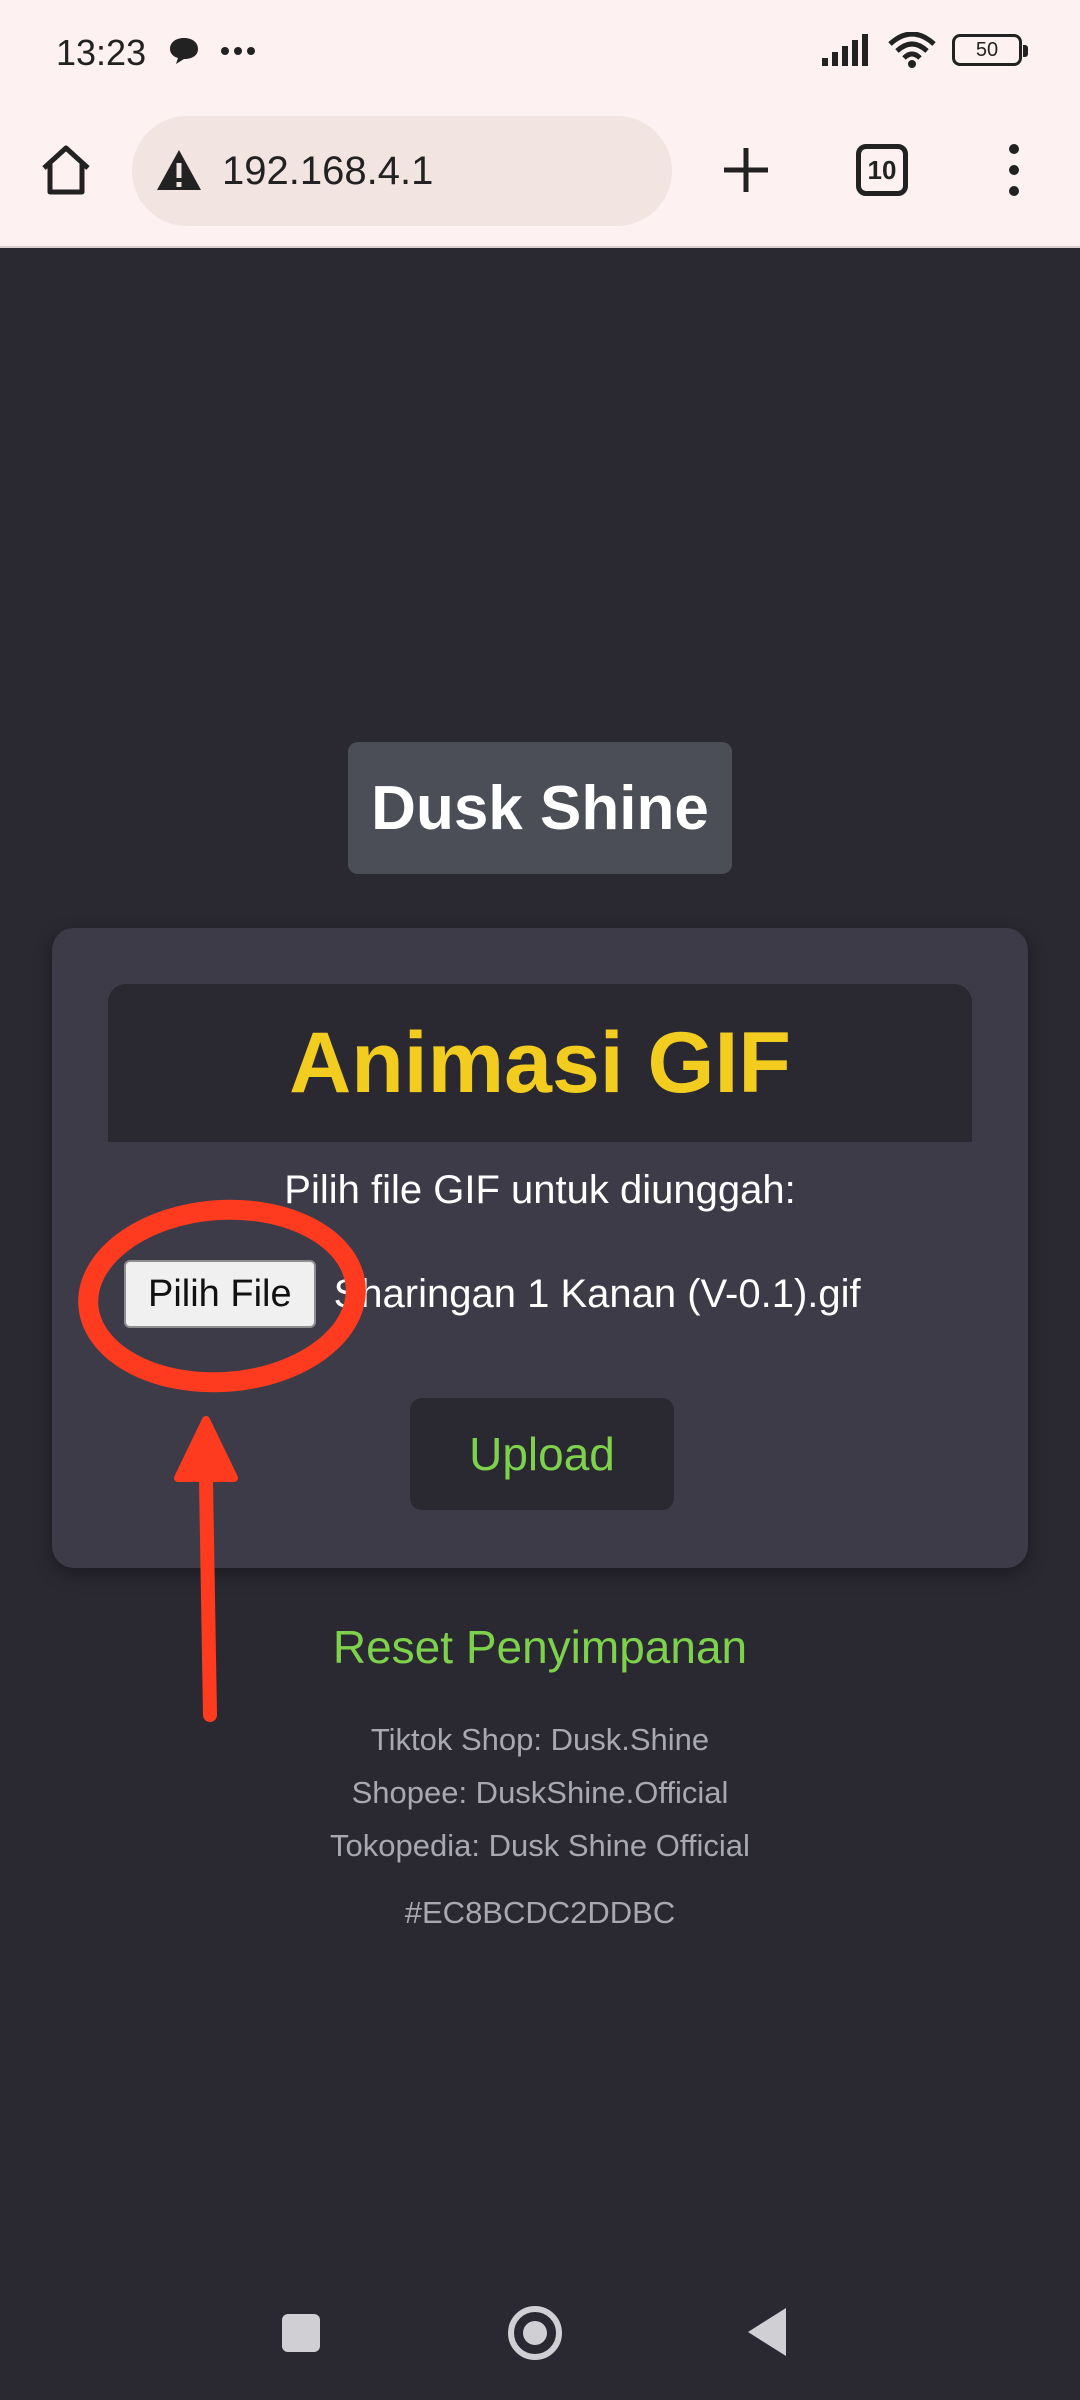 This screenshot has width=1080, height=2400. What do you see at coordinates (220, 1294) in the screenshot?
I see `choose-file-button: Pilih File` at bounding box center [220, 1294].